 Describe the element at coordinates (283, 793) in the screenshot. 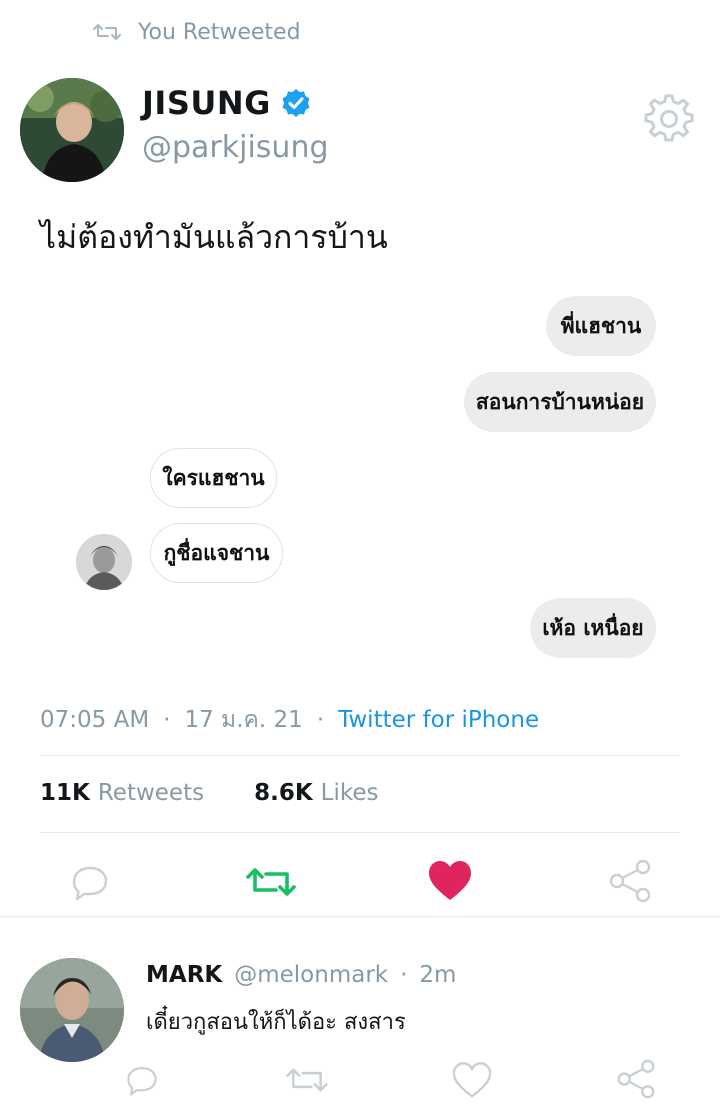

I see `likes-count: 8.6K` at that location.